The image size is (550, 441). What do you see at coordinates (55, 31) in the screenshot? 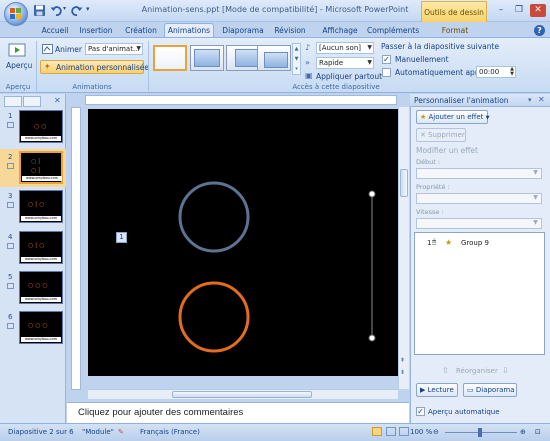
I see `tab-accueil: Accueil` at bounding box center [55, 31].